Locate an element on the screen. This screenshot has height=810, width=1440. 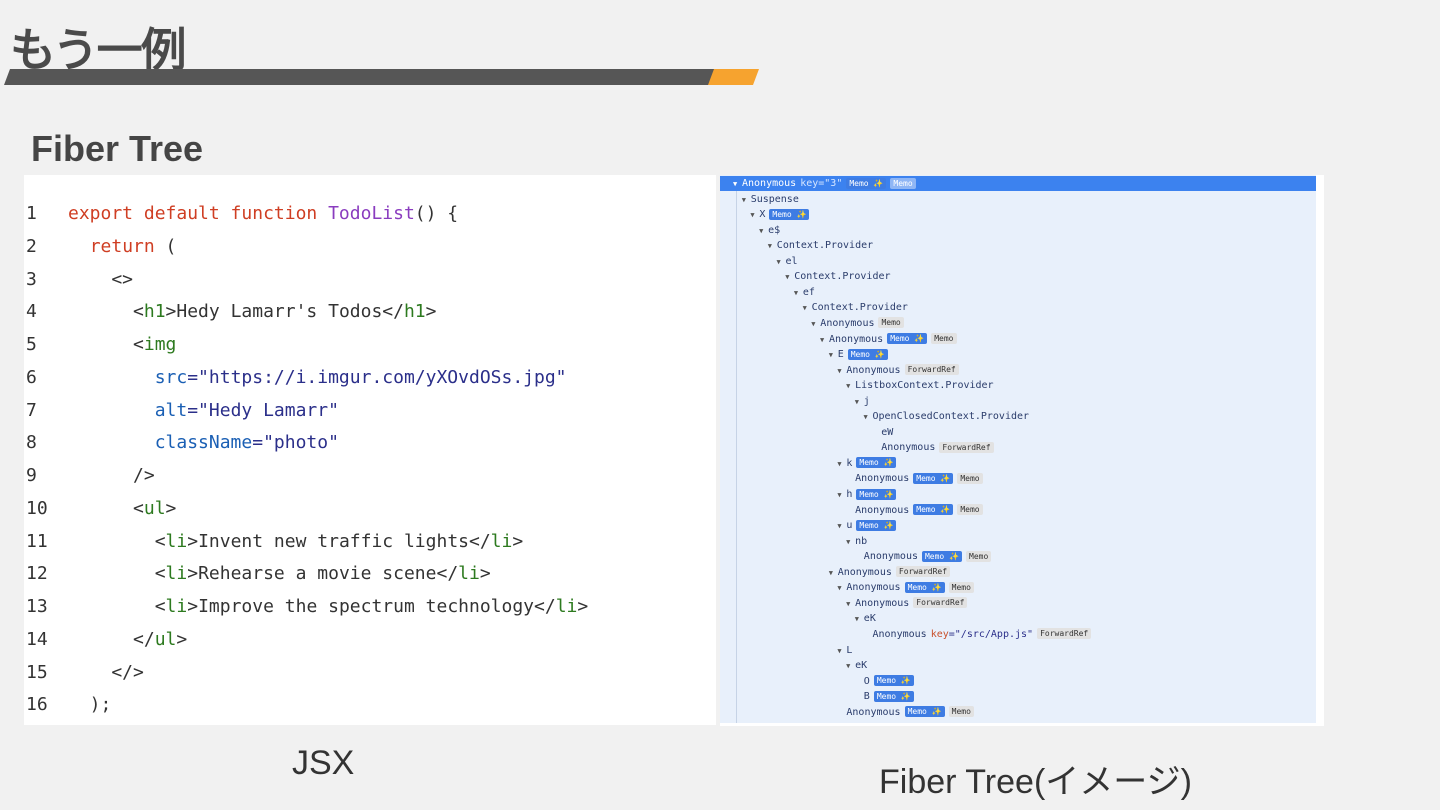
type-badge: ForwardRef is located at coordinates (1064, 634).